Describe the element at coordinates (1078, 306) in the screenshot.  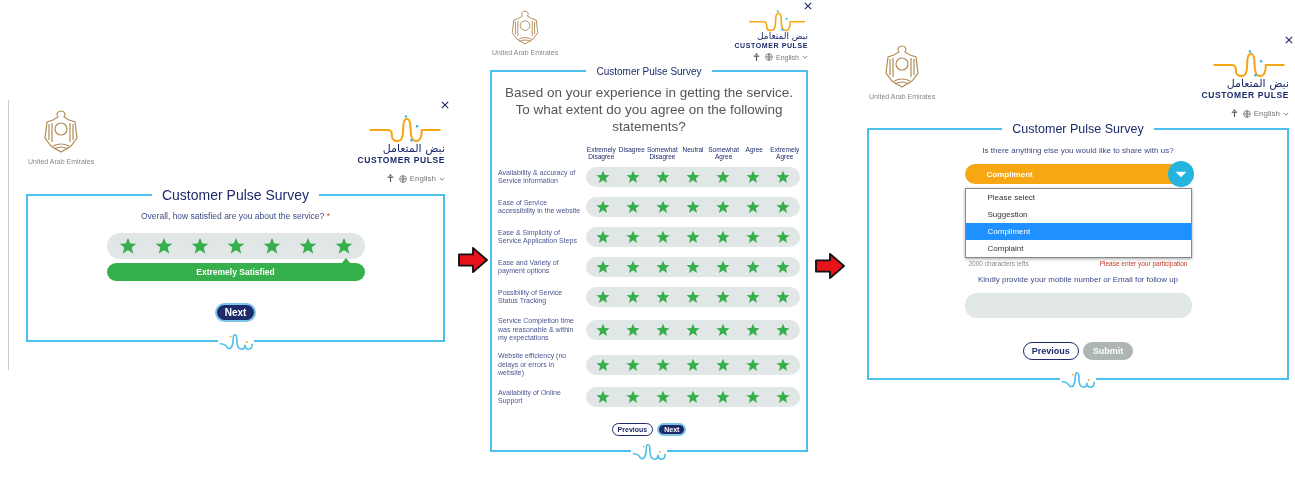
I see `contact-input` at that location.